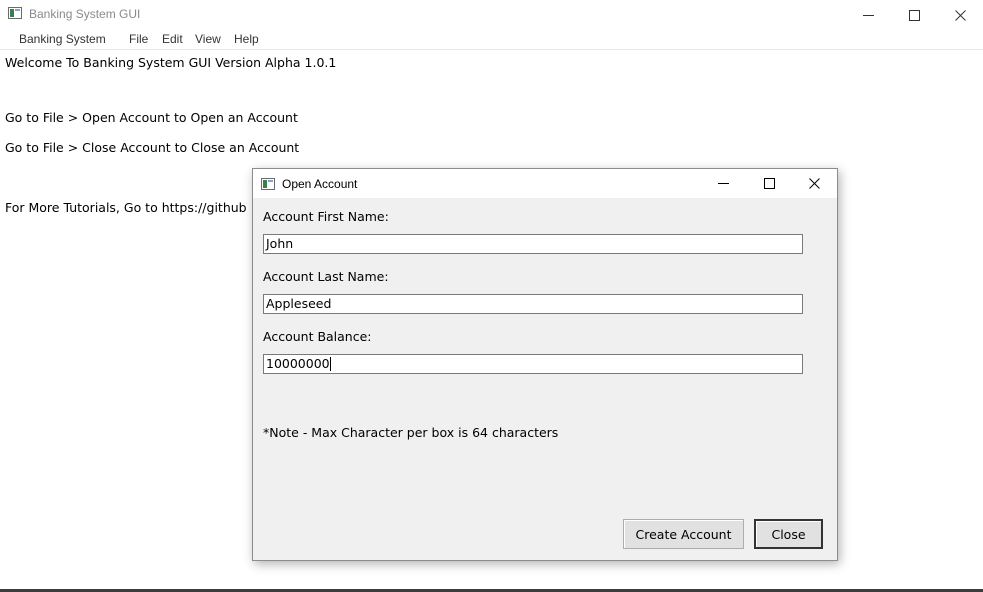 The height and width of the screenshot is (592, 983). I want to click on last-name-label: Account Last Name:, so click(326, 276).